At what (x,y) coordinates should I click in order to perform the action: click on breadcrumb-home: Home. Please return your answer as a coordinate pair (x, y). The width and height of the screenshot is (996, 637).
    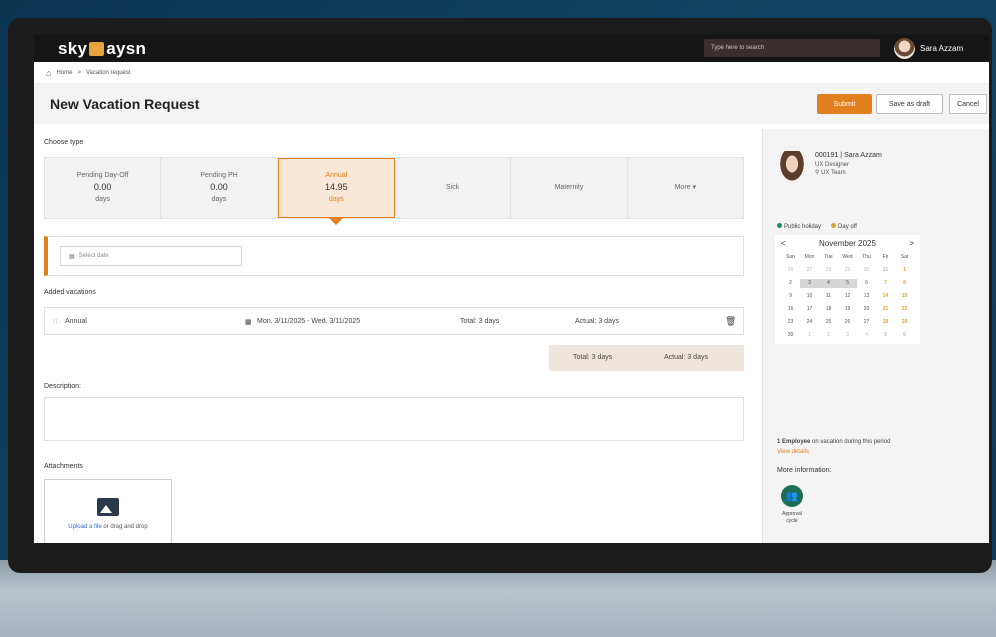
    Looking at the image, I should click on (64, 73).